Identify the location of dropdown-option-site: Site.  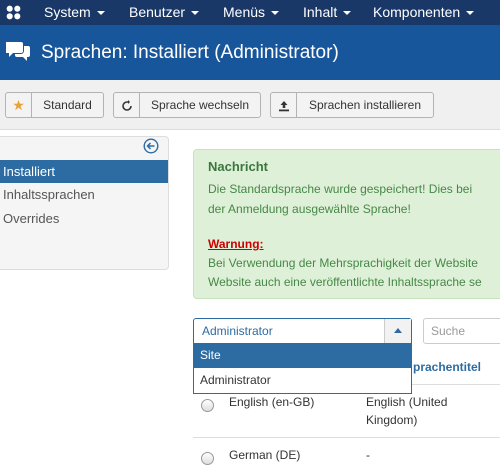
(302, 355).